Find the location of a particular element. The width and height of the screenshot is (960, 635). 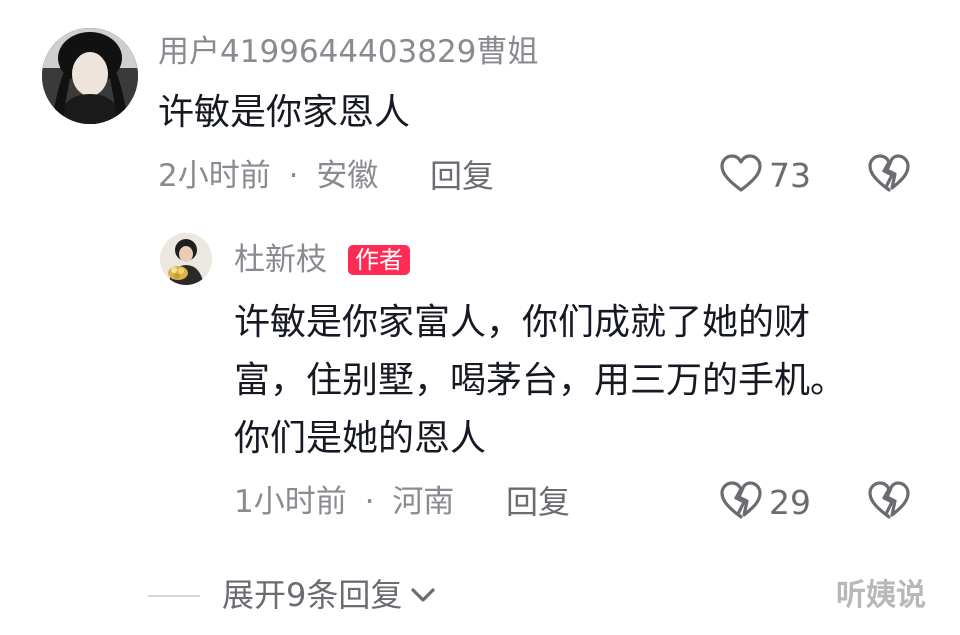

reply-meta: 1小时前 · 河南 is located at coordinates (344, 502).